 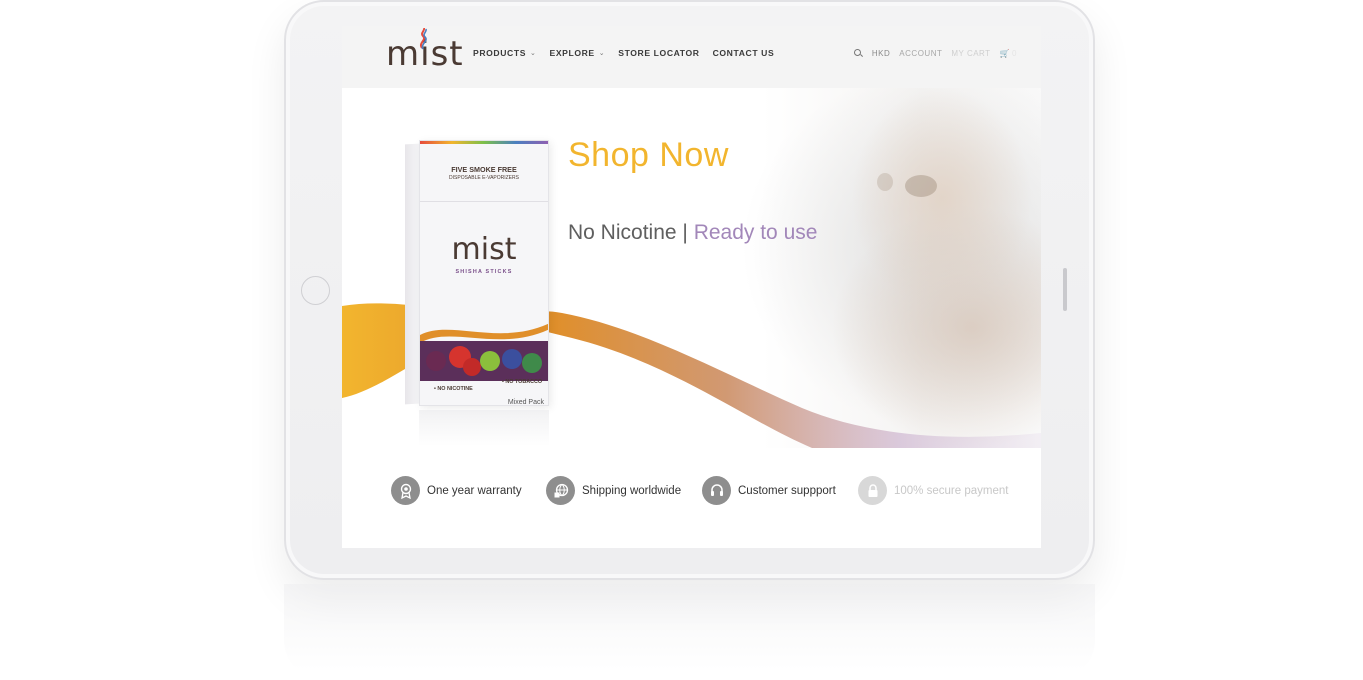 I want to click on nav-store-locator: STORE LOCATOR, so click(x=658, y=53).